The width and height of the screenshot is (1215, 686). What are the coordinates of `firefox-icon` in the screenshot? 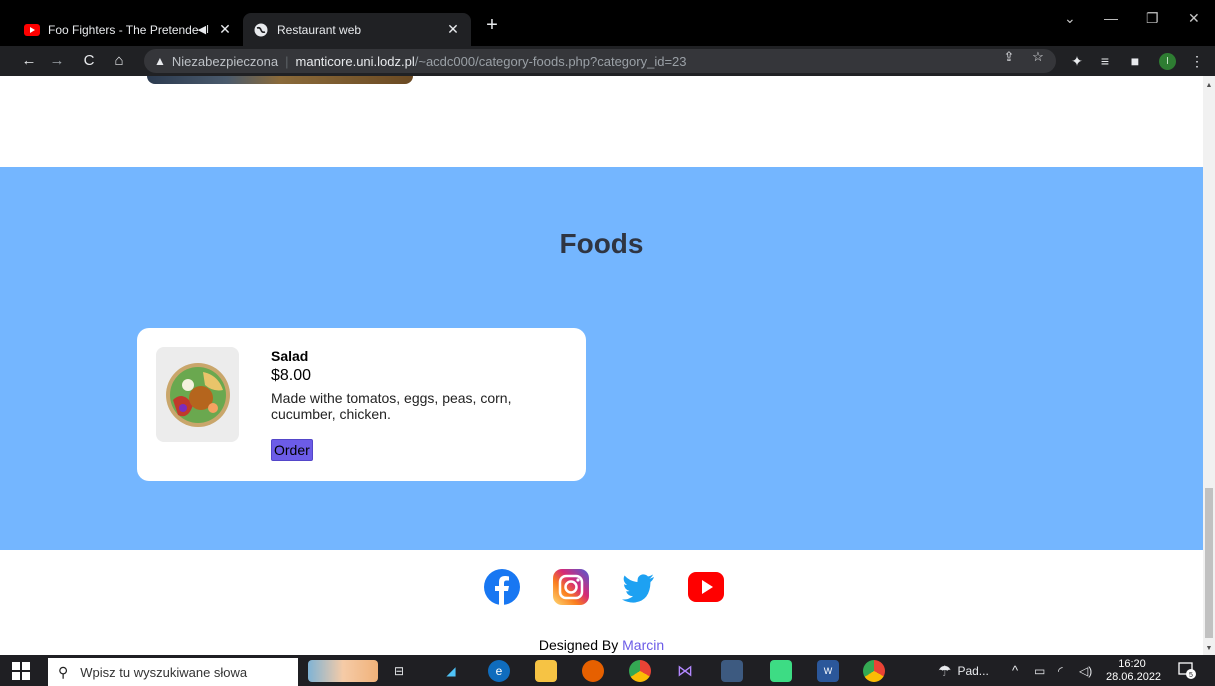 It's located at (593, 671).